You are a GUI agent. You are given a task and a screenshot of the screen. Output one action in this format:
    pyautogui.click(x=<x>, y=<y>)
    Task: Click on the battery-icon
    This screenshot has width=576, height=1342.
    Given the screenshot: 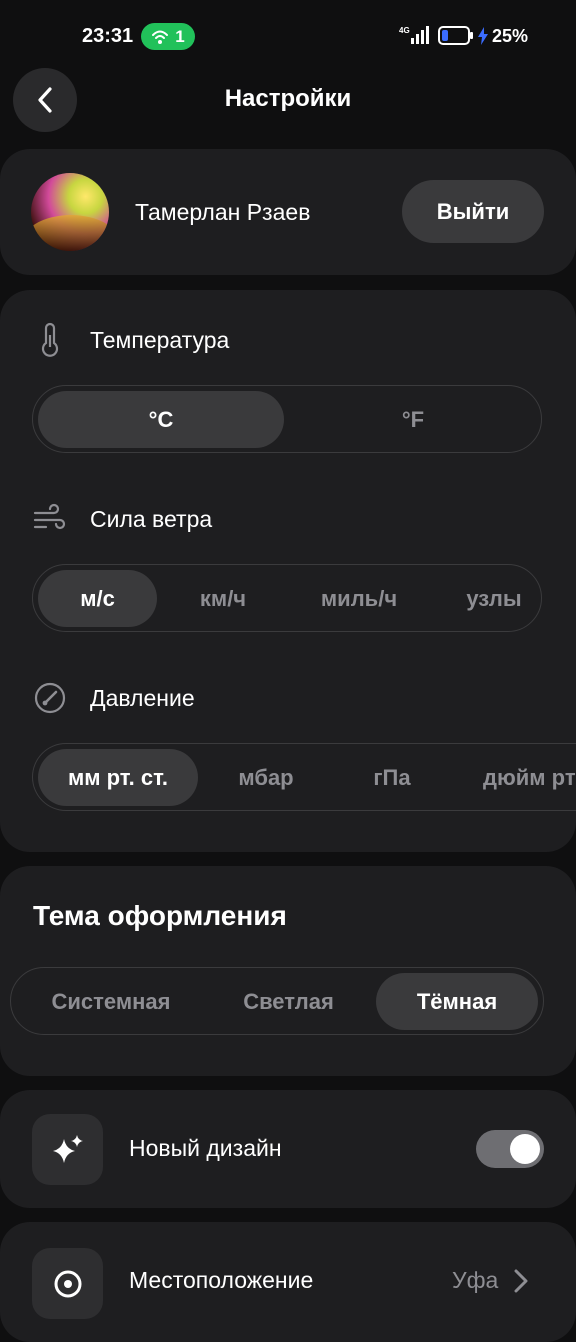 What is the action you would take?
    pyautogui.click(x=455, y=35)
    